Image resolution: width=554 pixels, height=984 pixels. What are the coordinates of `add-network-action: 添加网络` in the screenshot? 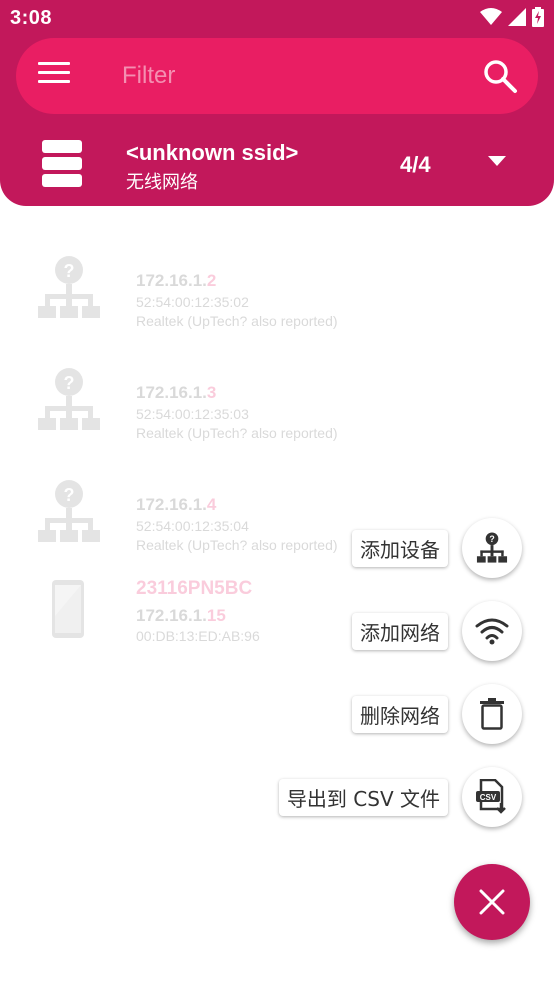 It's located at (437, 631).